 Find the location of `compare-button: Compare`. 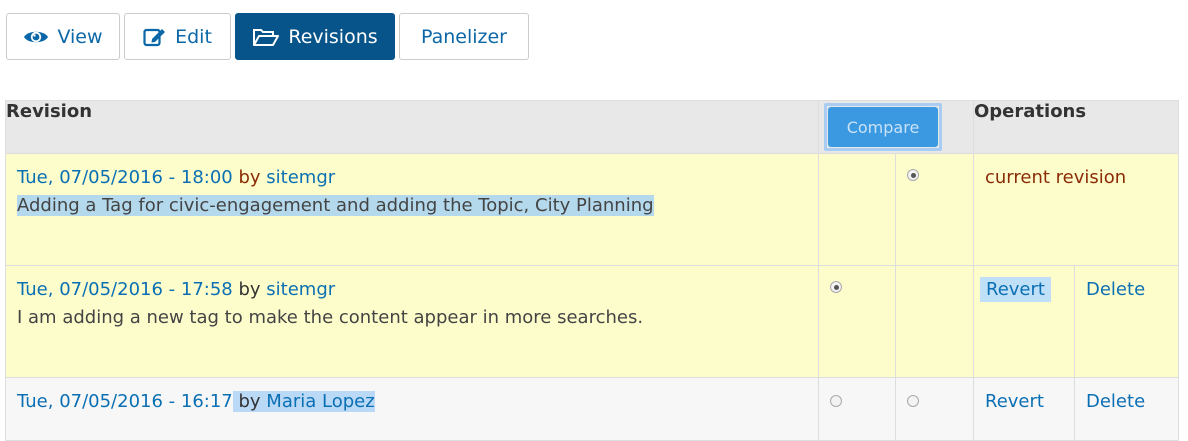

compare-button: Compare is located at coordinates (883, 127).